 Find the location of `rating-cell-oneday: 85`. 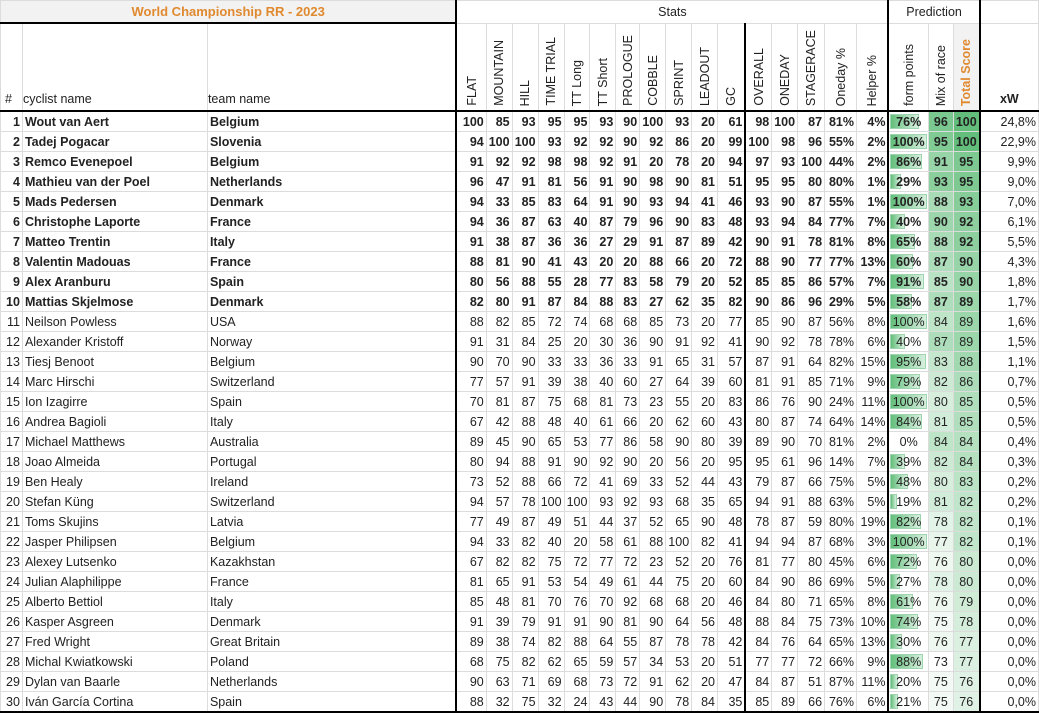

rating-cell-oneday: 85 is located at coordinates (785, 281).